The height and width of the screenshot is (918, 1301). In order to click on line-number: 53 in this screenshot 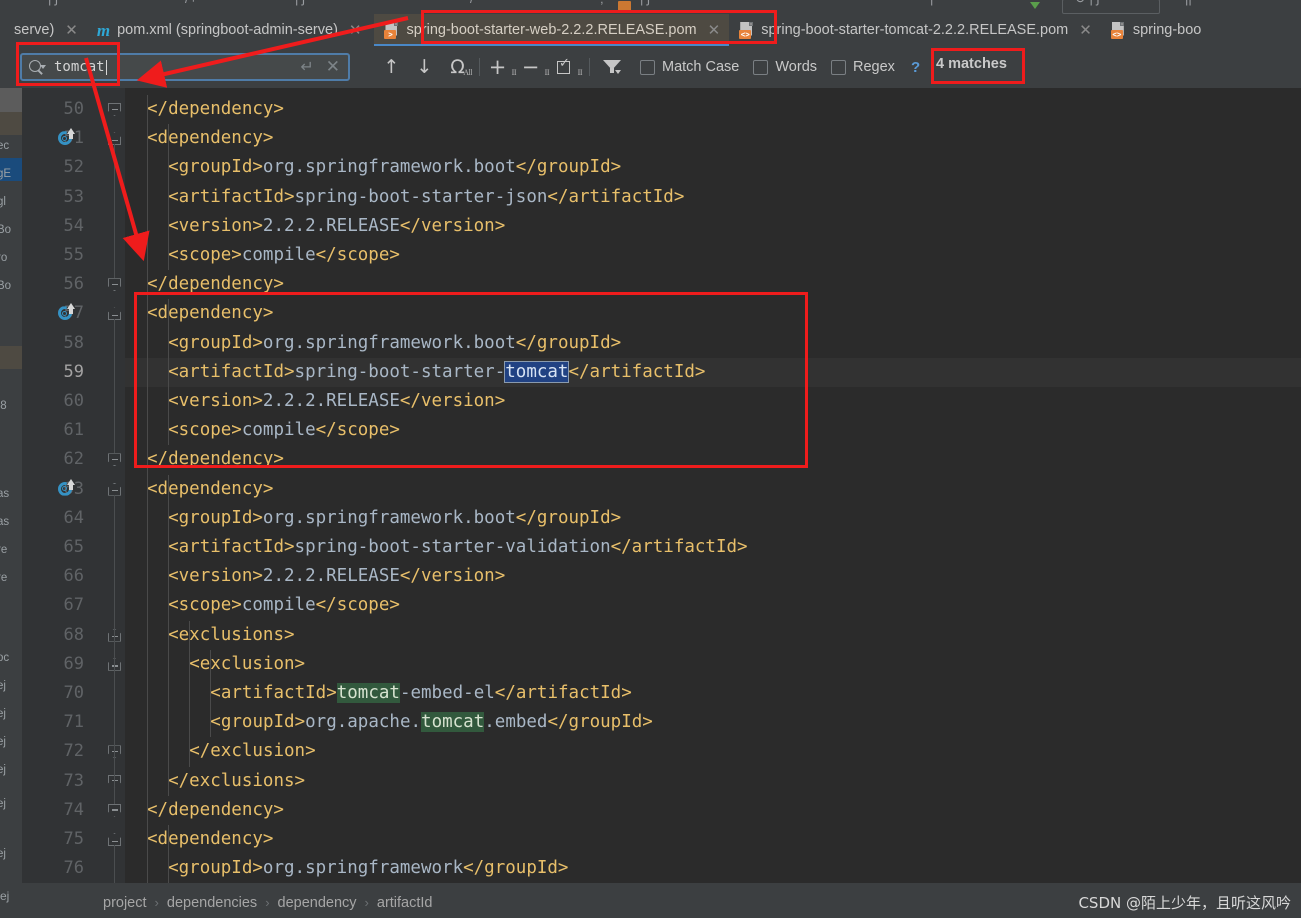, I will do `click(73, 196)`.